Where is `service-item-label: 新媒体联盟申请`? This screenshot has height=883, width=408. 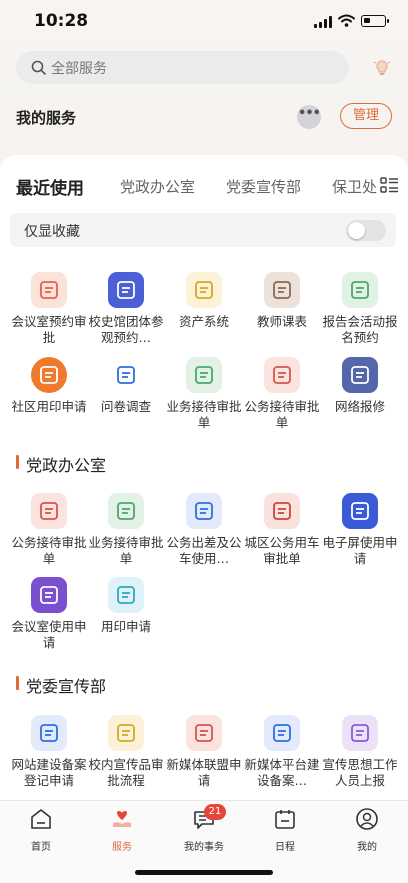 service-item-label: 新媒体联盟申请 is located at coordinates (204, 772).